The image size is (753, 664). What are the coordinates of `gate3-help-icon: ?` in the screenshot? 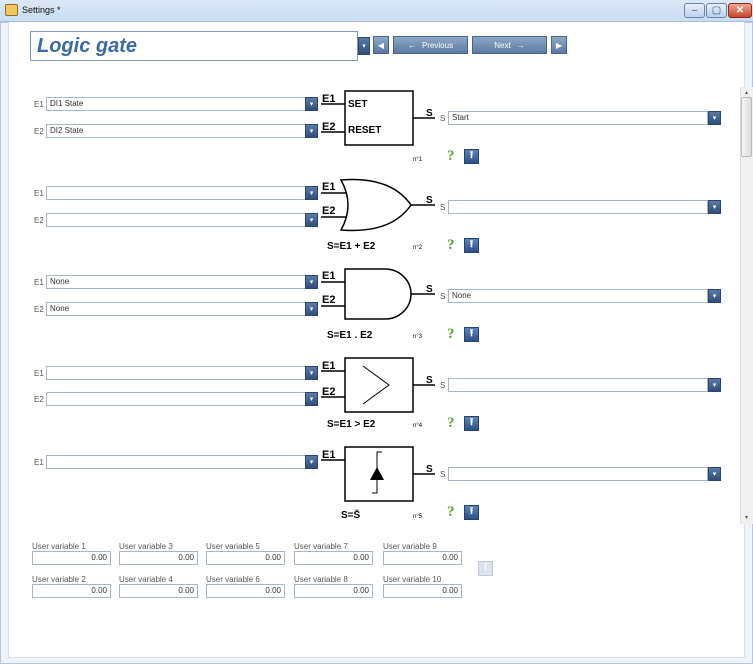 It's located at (451, 334).